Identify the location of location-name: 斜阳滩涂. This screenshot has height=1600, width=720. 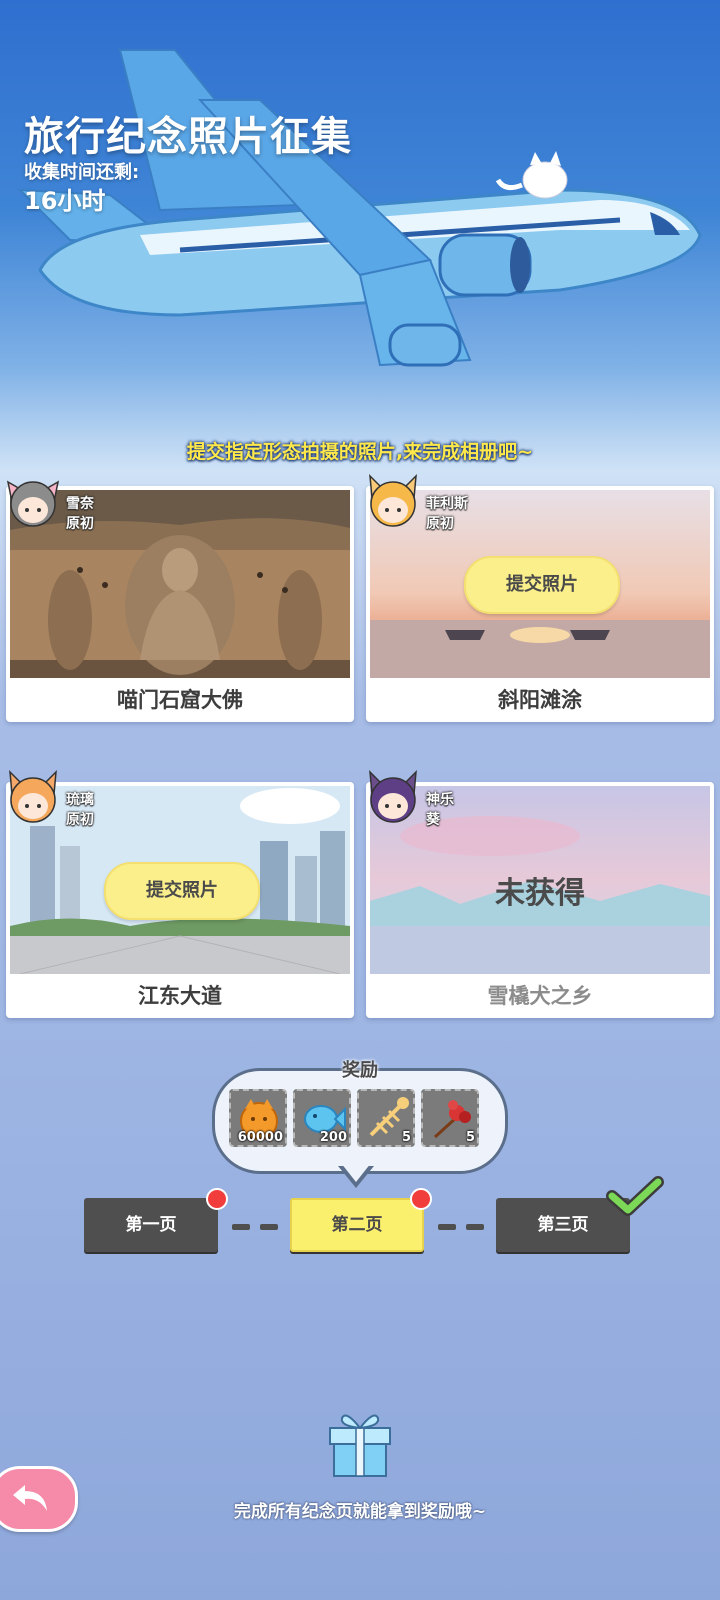
(540, 700).